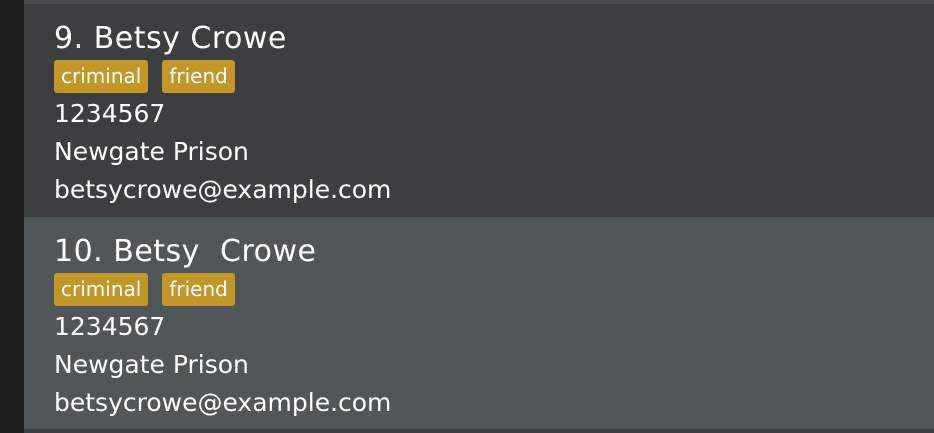  What do you see at coordinates (12, 216) in the screenshot?
I see `list-left-border` at bounding box center [12, 216].